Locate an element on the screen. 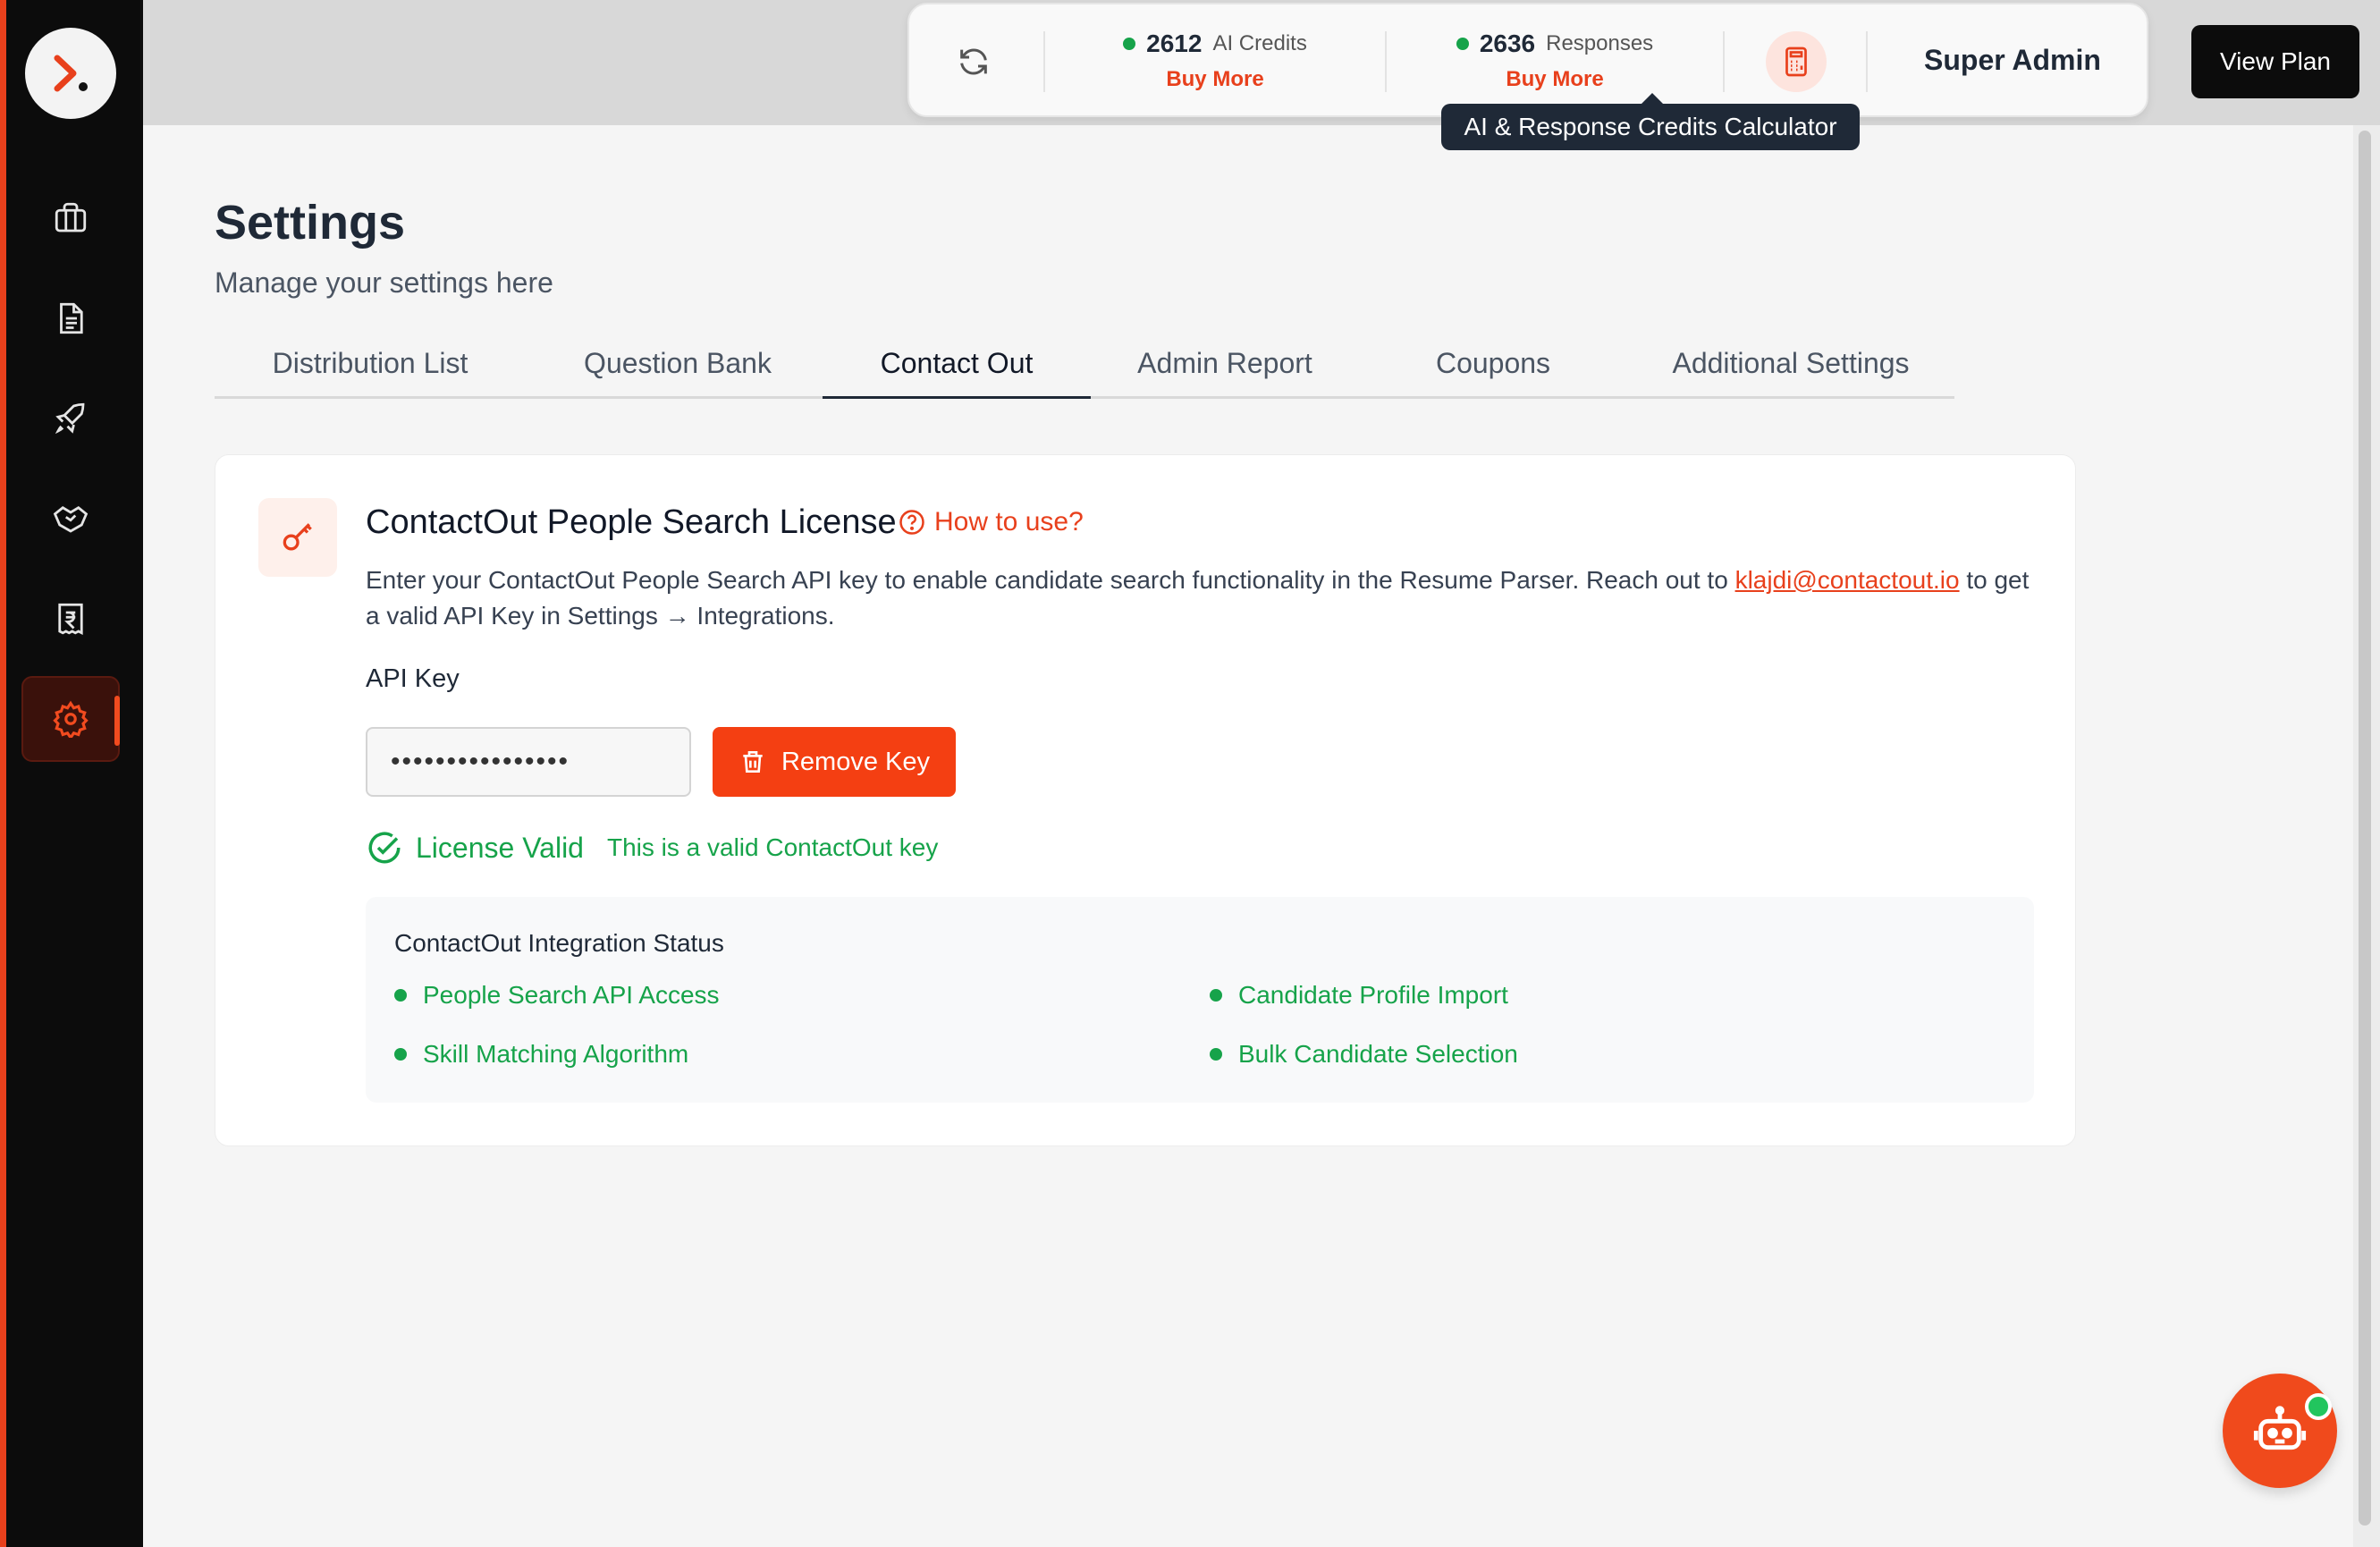  briefcase-icon is located at coordinates (71, 217).